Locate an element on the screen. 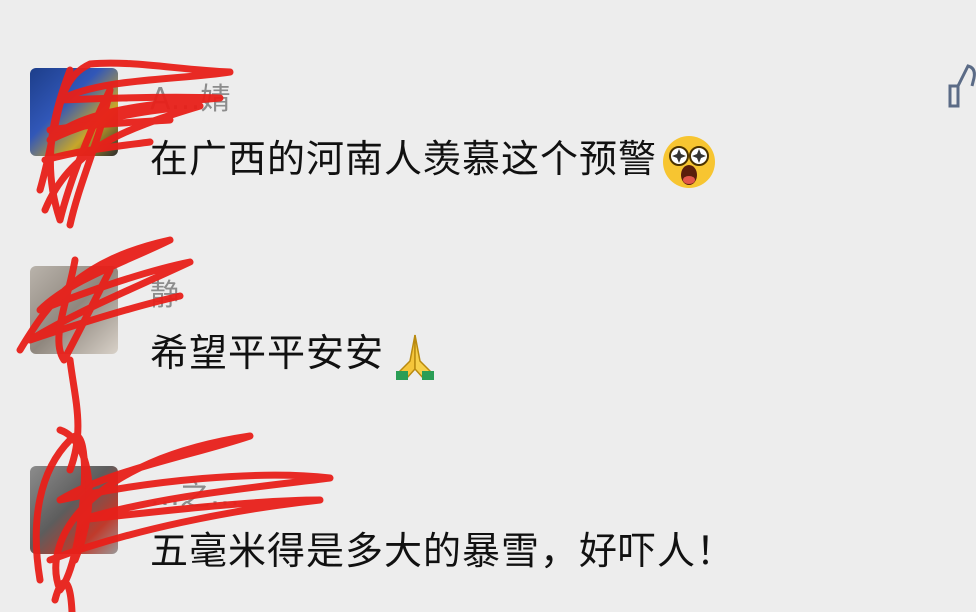 This screenshot has width=976, height=612. comment-text-content: 希望平平安安 is located at coordinates (267, 353).